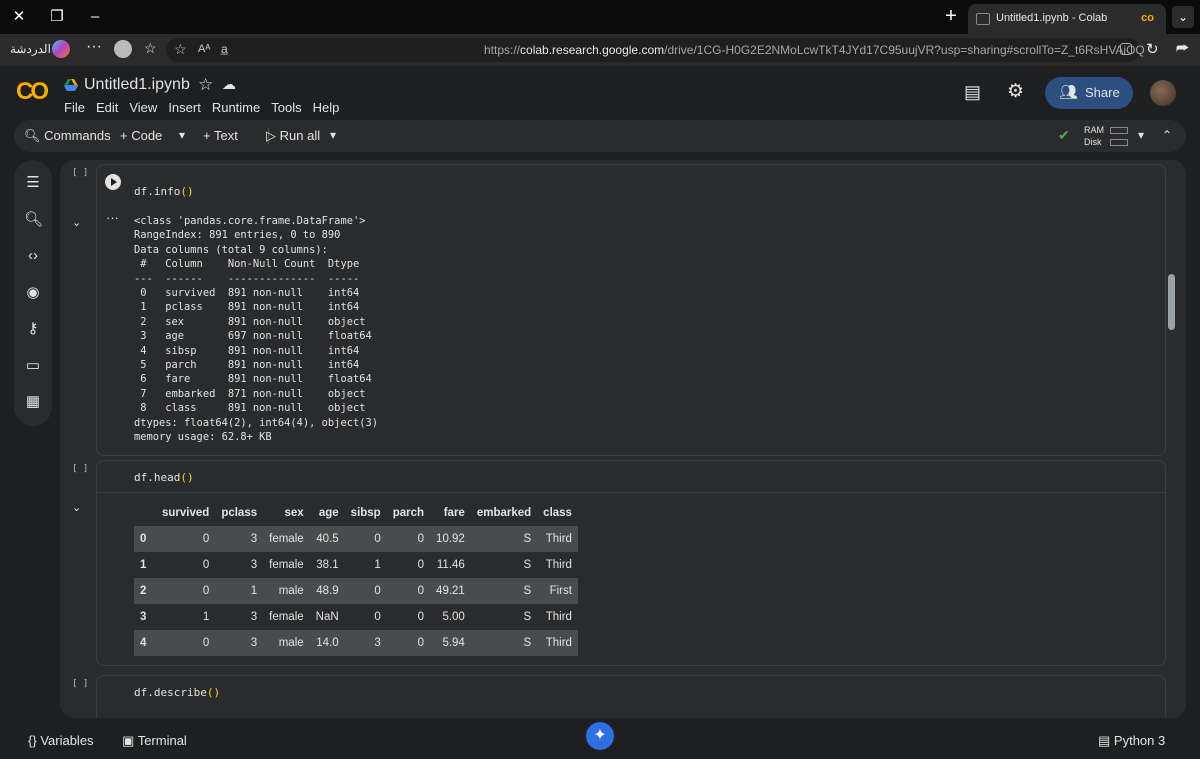 The height and width of the screenshot is (759, 1200). I want to click on browser-tab: Untitled1.ipynb - Colab co, so click(1067, 19).